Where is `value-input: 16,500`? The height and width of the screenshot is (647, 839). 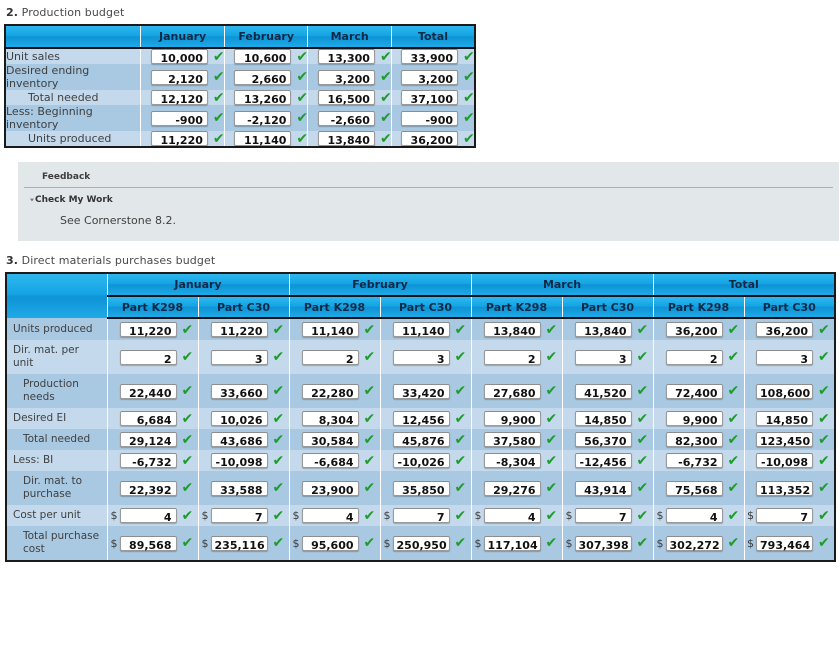
value-input: 16,500 is located at coordinates (346, 98).